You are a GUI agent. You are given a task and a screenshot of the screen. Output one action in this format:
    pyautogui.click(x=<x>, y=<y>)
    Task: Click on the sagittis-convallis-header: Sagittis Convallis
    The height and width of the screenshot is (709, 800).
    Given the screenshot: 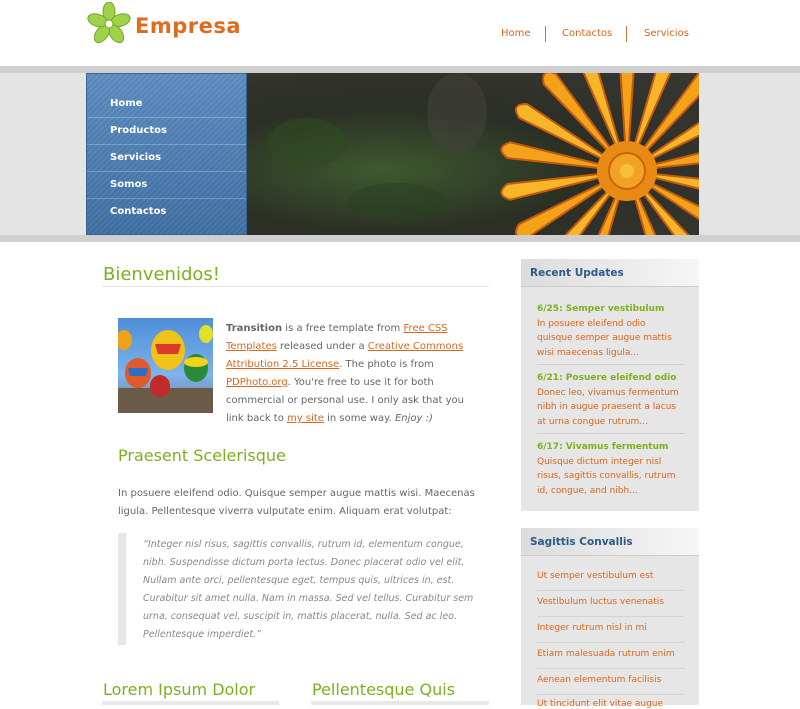 What is the action you would take?
    pyautogui.click(x=610, y=542)
    